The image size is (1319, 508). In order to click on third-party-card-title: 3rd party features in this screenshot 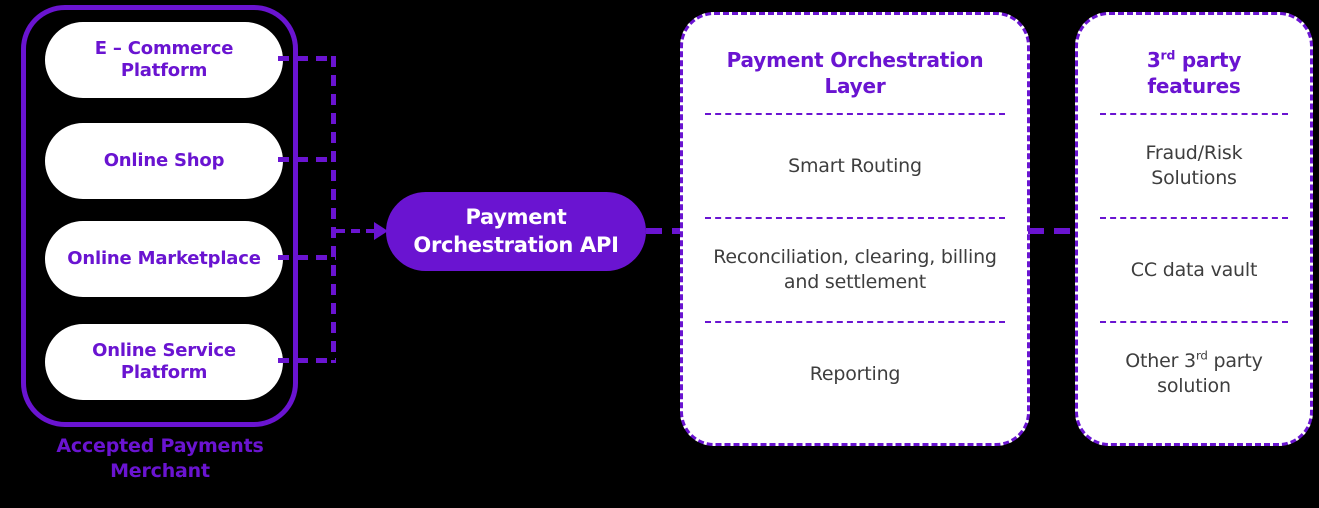, I will do `click(1194, 74)`.